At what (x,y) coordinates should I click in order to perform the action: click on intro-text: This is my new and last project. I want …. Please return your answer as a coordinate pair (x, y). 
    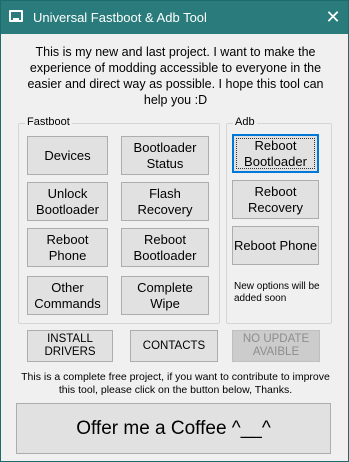
    Looking at the image, I should click on (175, 76).